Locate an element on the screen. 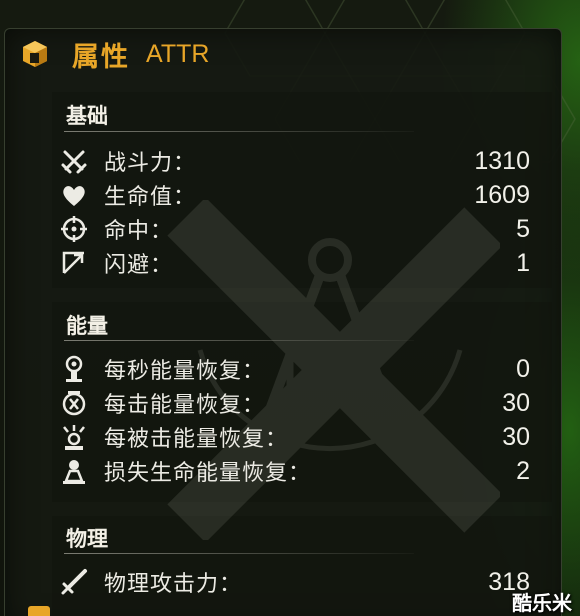  stat-value: 1 is located at coordinates (523, 262).